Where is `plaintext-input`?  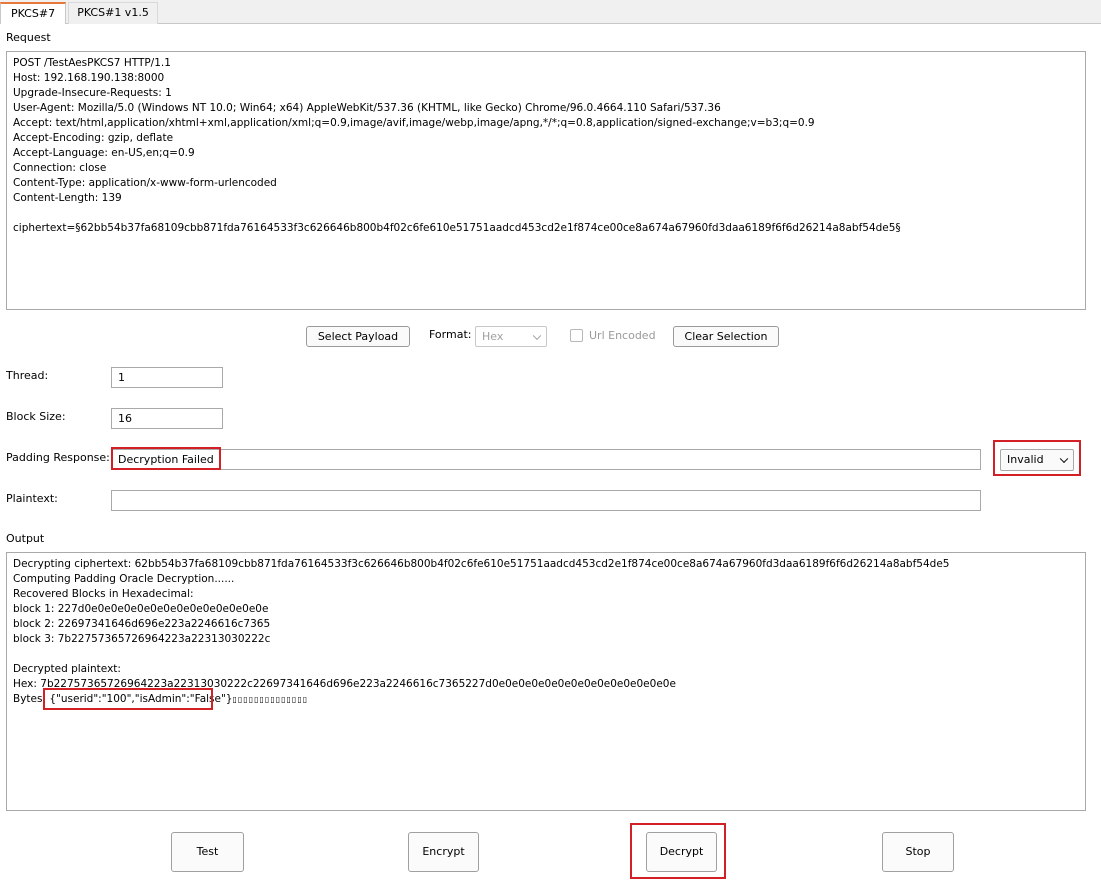 plaintext-input is located at coordinates (546, 500).